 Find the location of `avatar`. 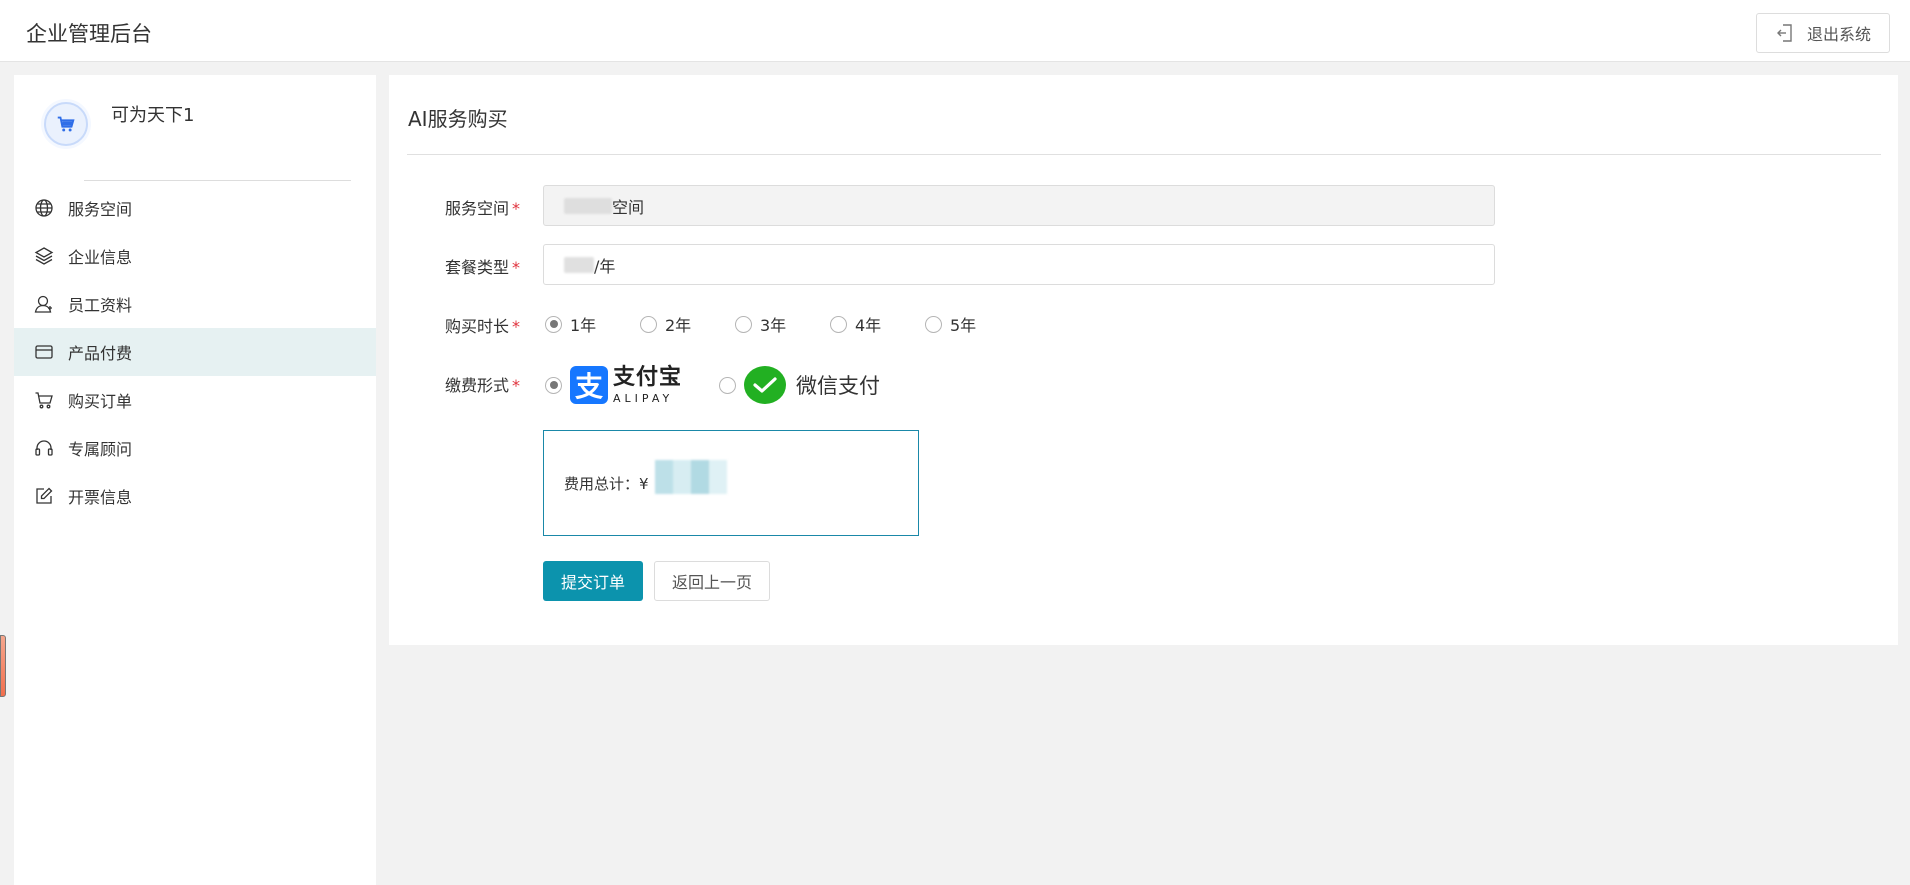

avatar is located at coordinates (66, 124).